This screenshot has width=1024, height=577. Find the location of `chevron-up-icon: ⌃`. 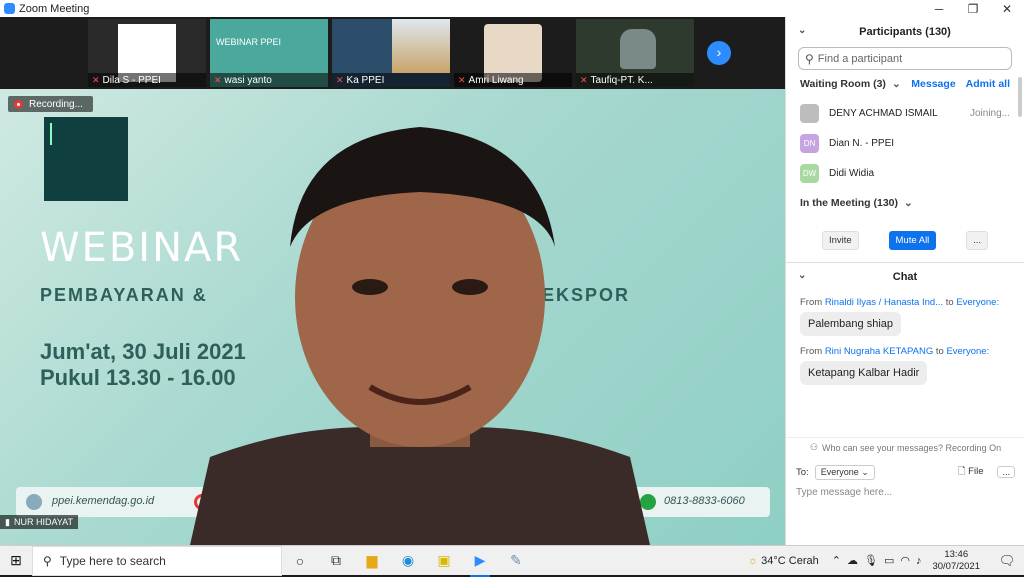

chevron-up-icon: ⌃ is located at coordinates (836, 560).